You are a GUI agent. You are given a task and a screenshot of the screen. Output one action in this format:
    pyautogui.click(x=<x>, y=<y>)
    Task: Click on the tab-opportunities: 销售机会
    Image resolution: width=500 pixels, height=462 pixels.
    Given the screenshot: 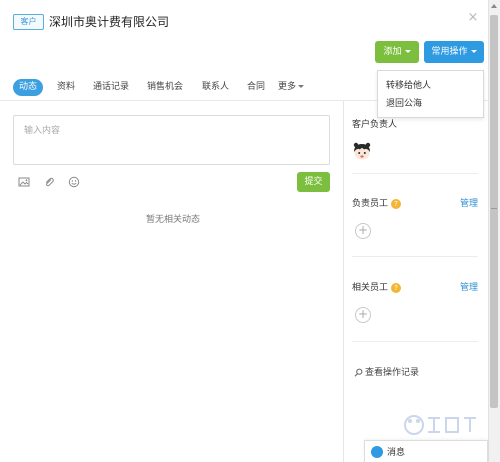 What is the action you would take?
    pyautogui.click(x=165, y=87)
    